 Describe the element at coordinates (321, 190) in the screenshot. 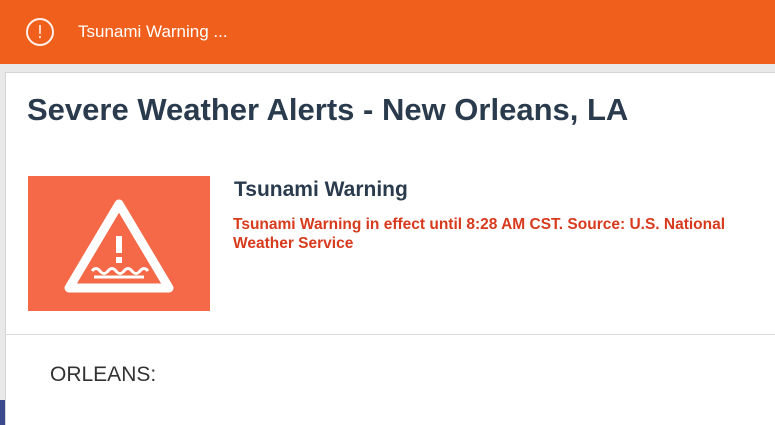

I see `alert-title: Tsunami Warning` at that location.